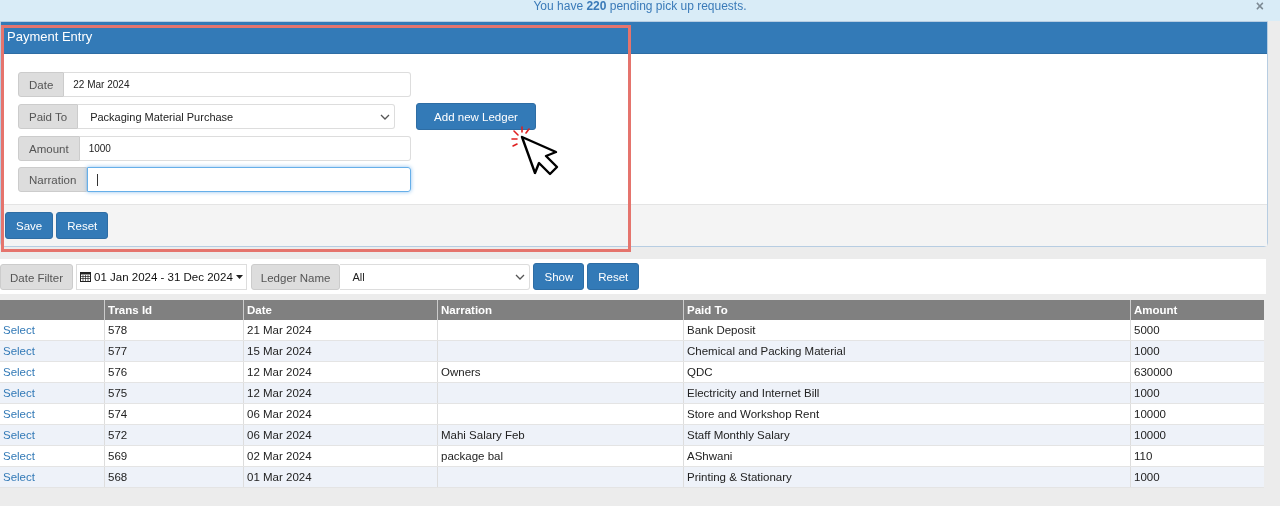 This screenshot has height=506, width=1280. Describe the element at coordinates (340, 477) in the screenshot. I see `table-cell: 01 Mar 2024` at that location.